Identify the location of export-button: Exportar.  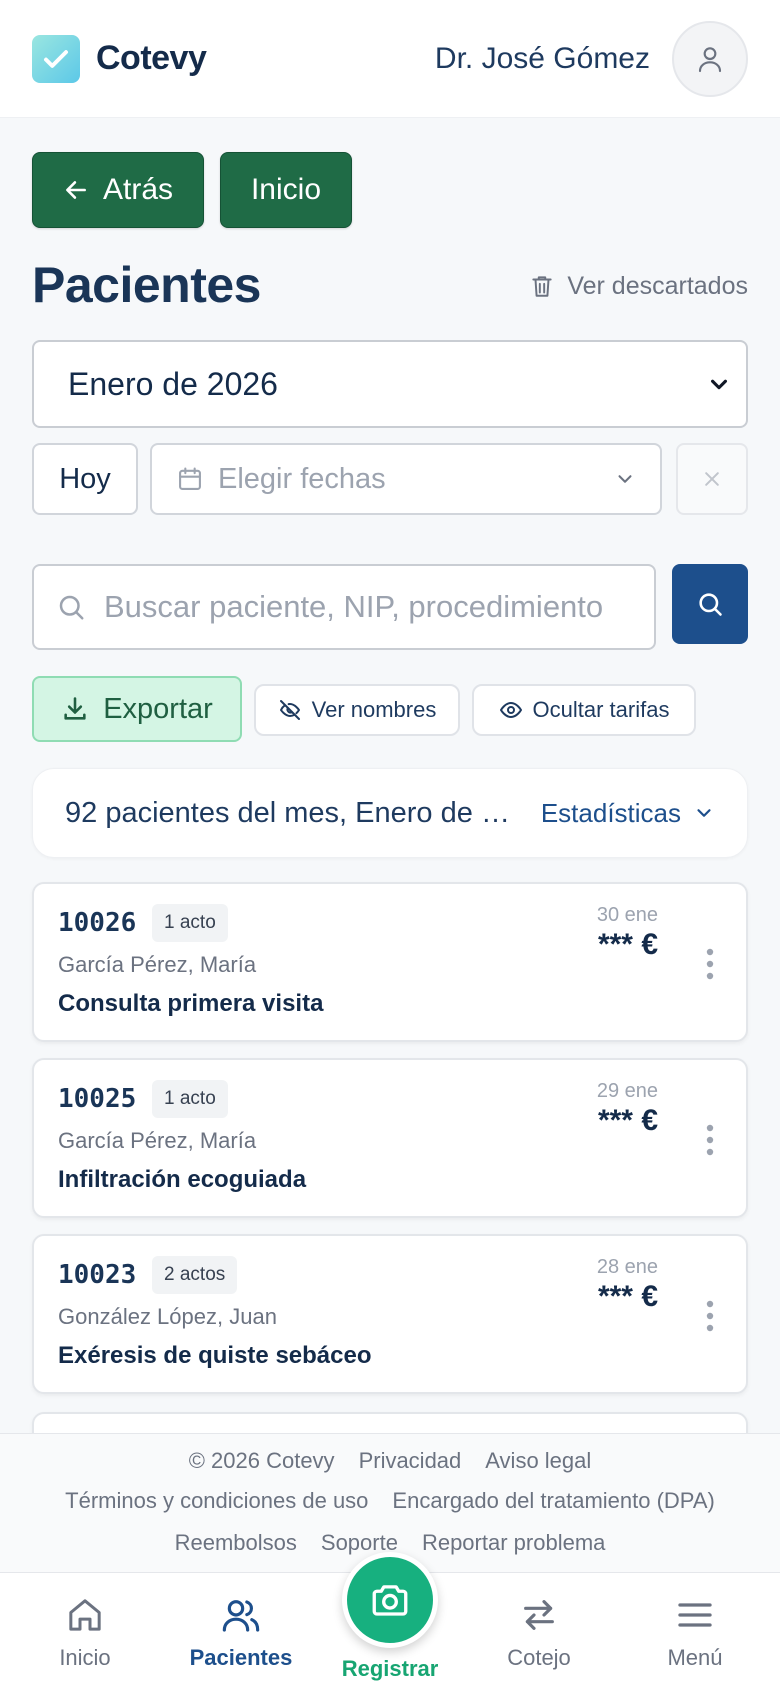
(137, 709).